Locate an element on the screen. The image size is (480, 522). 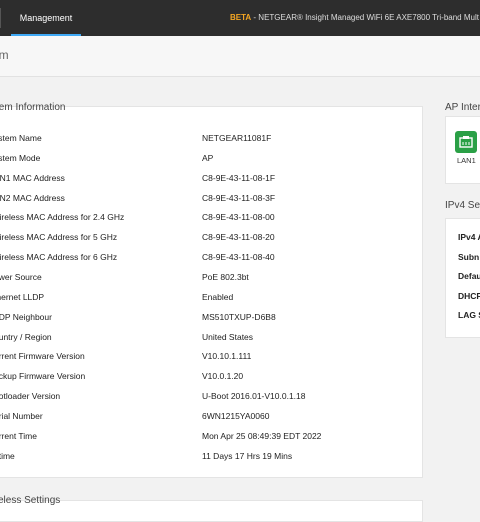
info-row-label: ackup Firmware Version is located at coordinates (43, 376).